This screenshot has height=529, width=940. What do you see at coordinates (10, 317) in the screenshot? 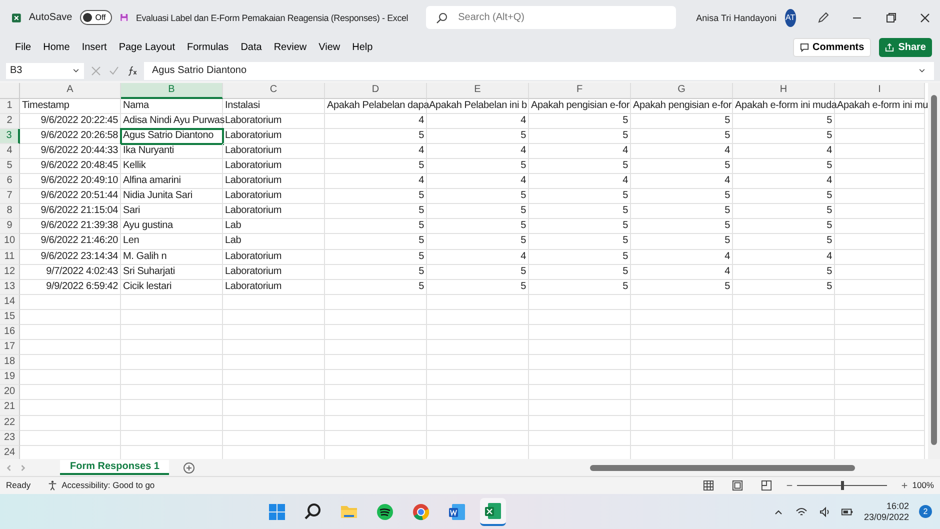
I see `row-header: 15` at bounding box center [10, 317].